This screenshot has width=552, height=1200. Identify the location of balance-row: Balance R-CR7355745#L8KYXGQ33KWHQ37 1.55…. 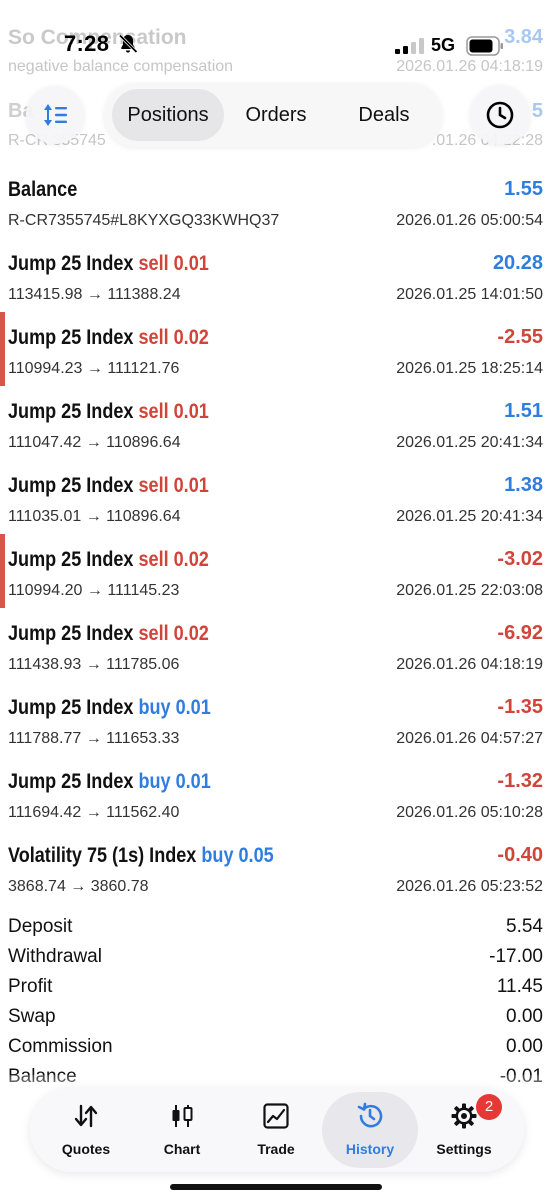
(276, 201).